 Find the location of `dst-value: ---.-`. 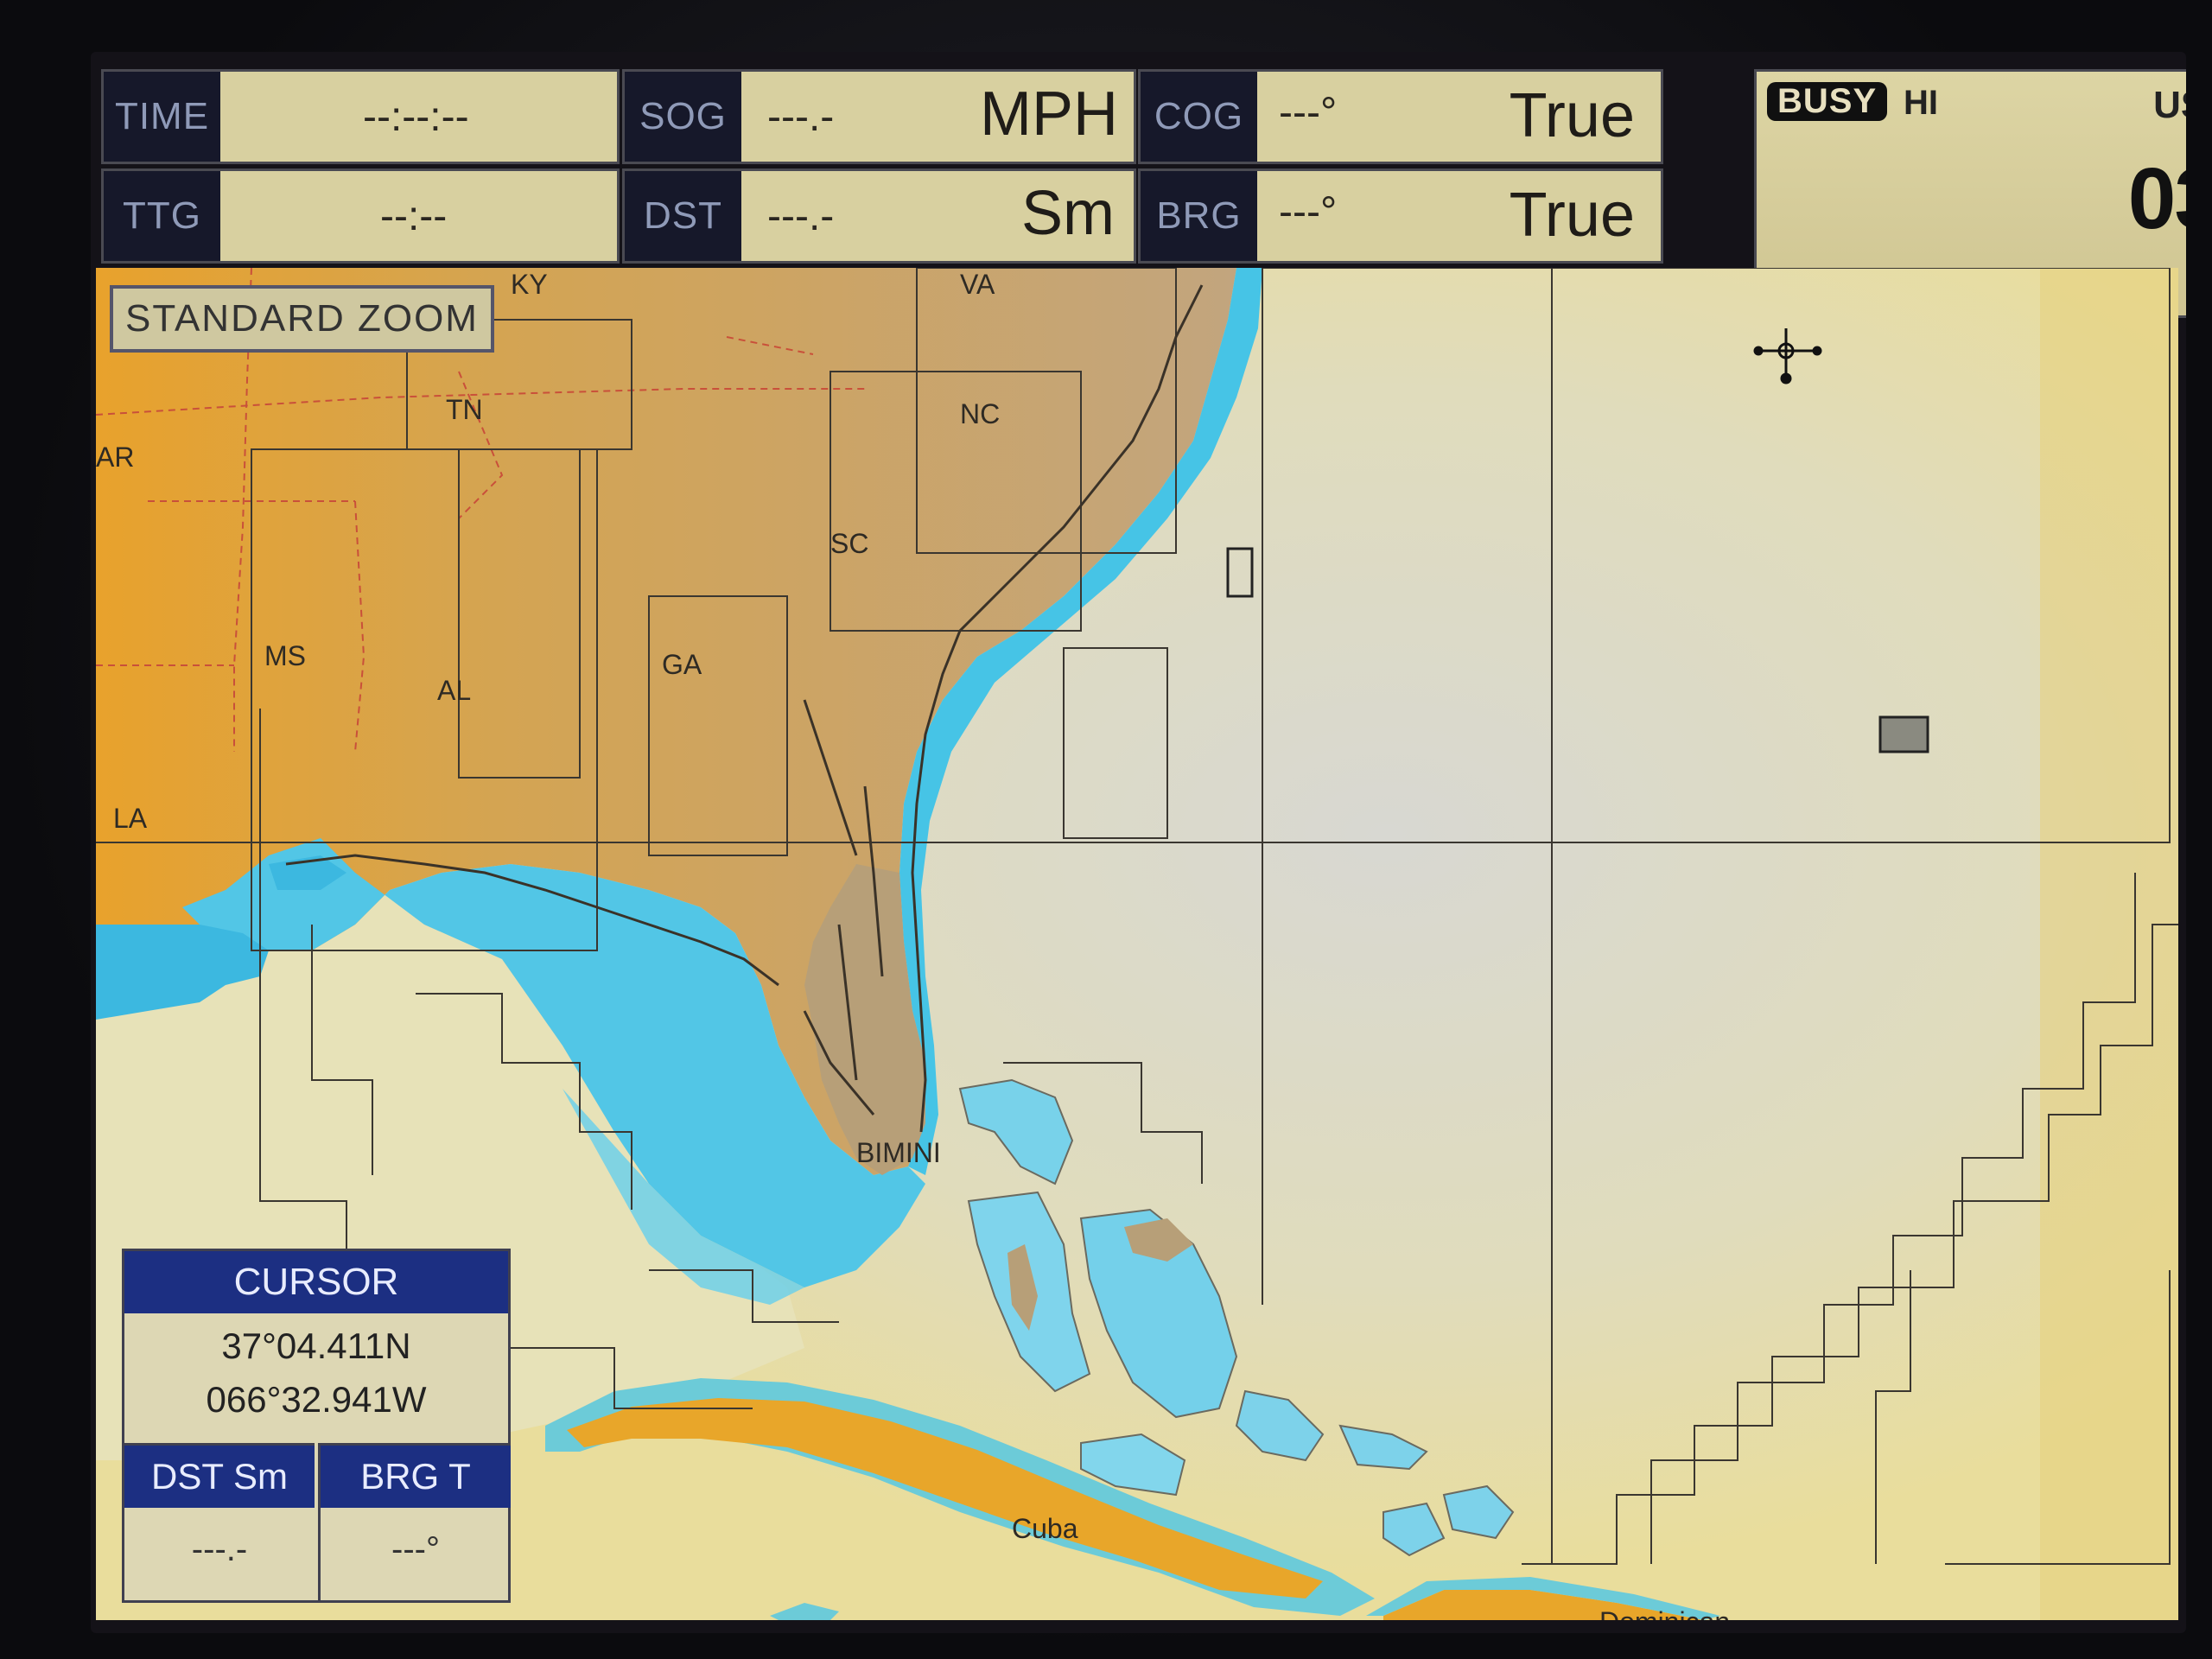

dst-value: ---.- is located at coordinates (801, 216).